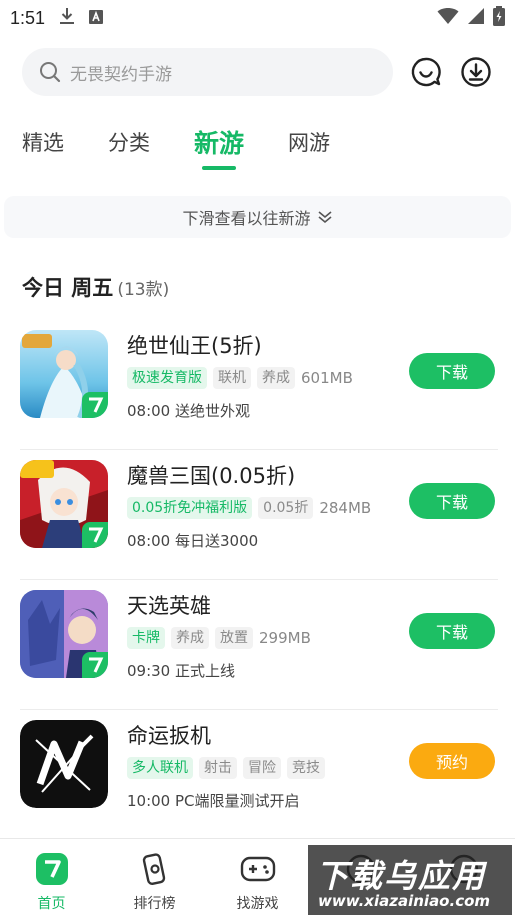 Image resolution: width=515 pixels, height=917 pixels. I want to click on gamepad-icon, so click(258, 869).